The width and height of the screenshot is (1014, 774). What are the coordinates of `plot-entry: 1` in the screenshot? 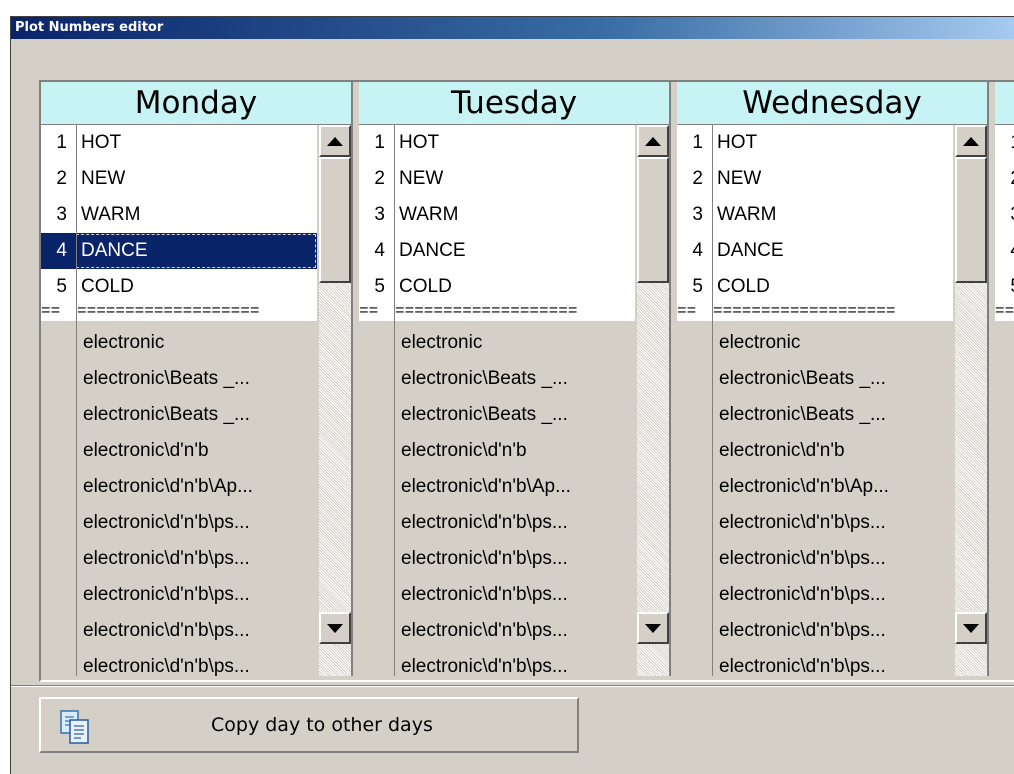 It's located at (1004, 143).